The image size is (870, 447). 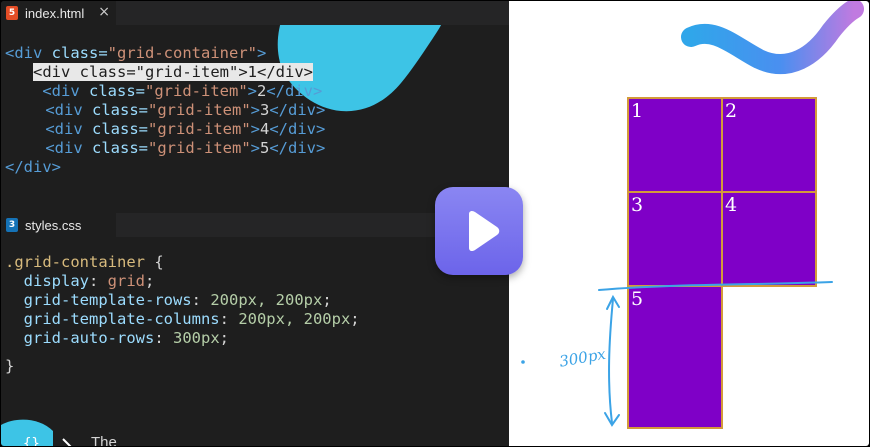 I want to click on code-token: 4, so click(x=265, y=129).